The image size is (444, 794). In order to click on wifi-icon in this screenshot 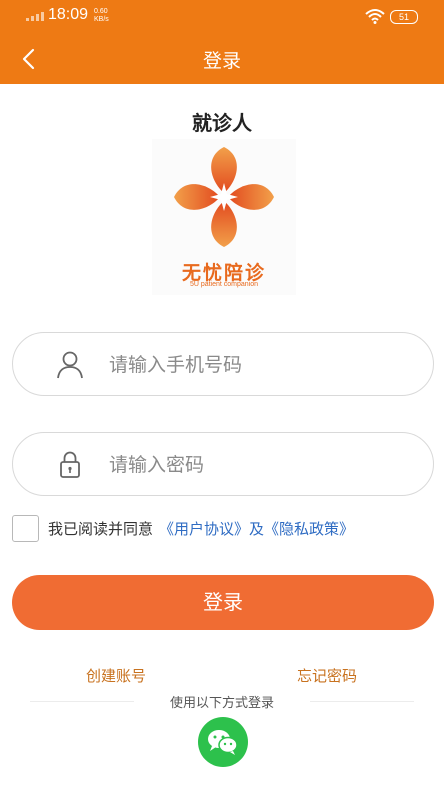, I will do `click(375, 16)`.